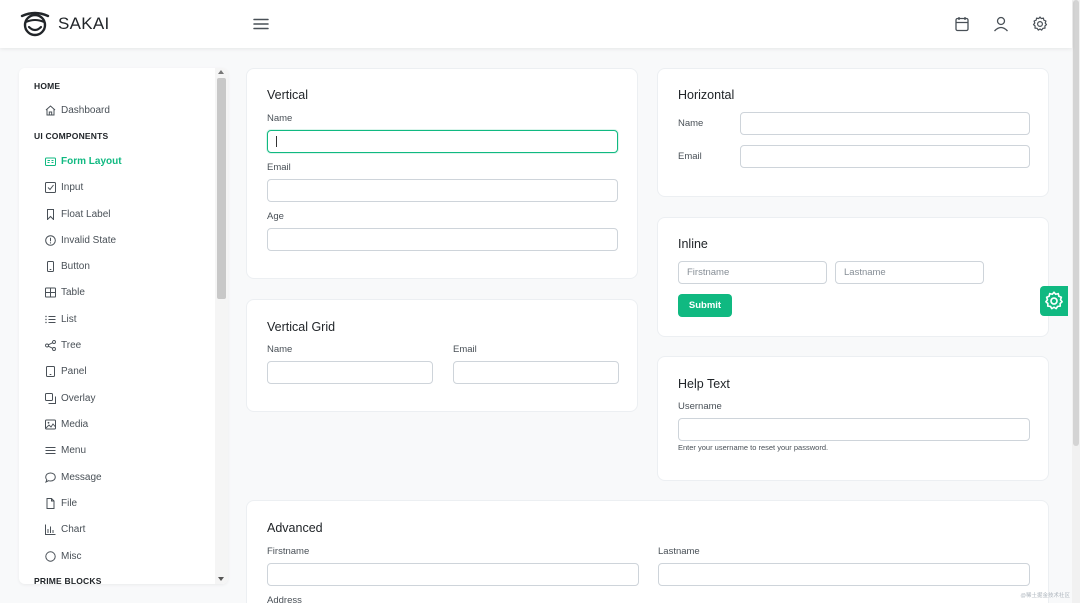  I want to click on sidebar-item-label: Overlay, so click(78, 398).